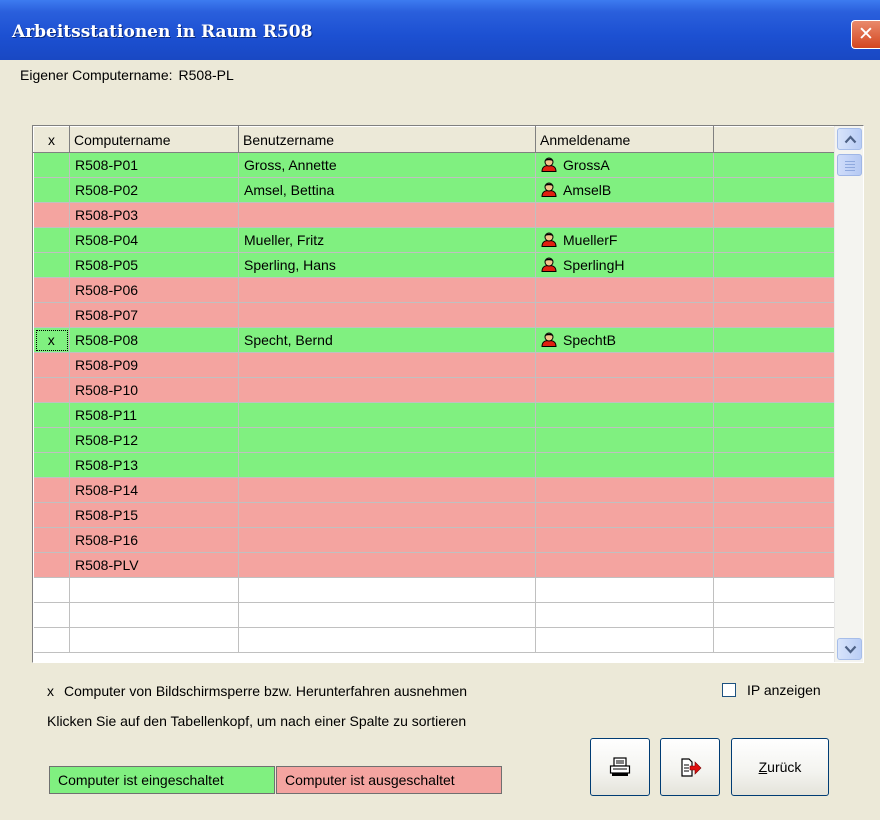  What do you see at coordinates (594, 265) in the screenshot?
I see `row-login-name: SperlingH` at bounding box center [594, 265].